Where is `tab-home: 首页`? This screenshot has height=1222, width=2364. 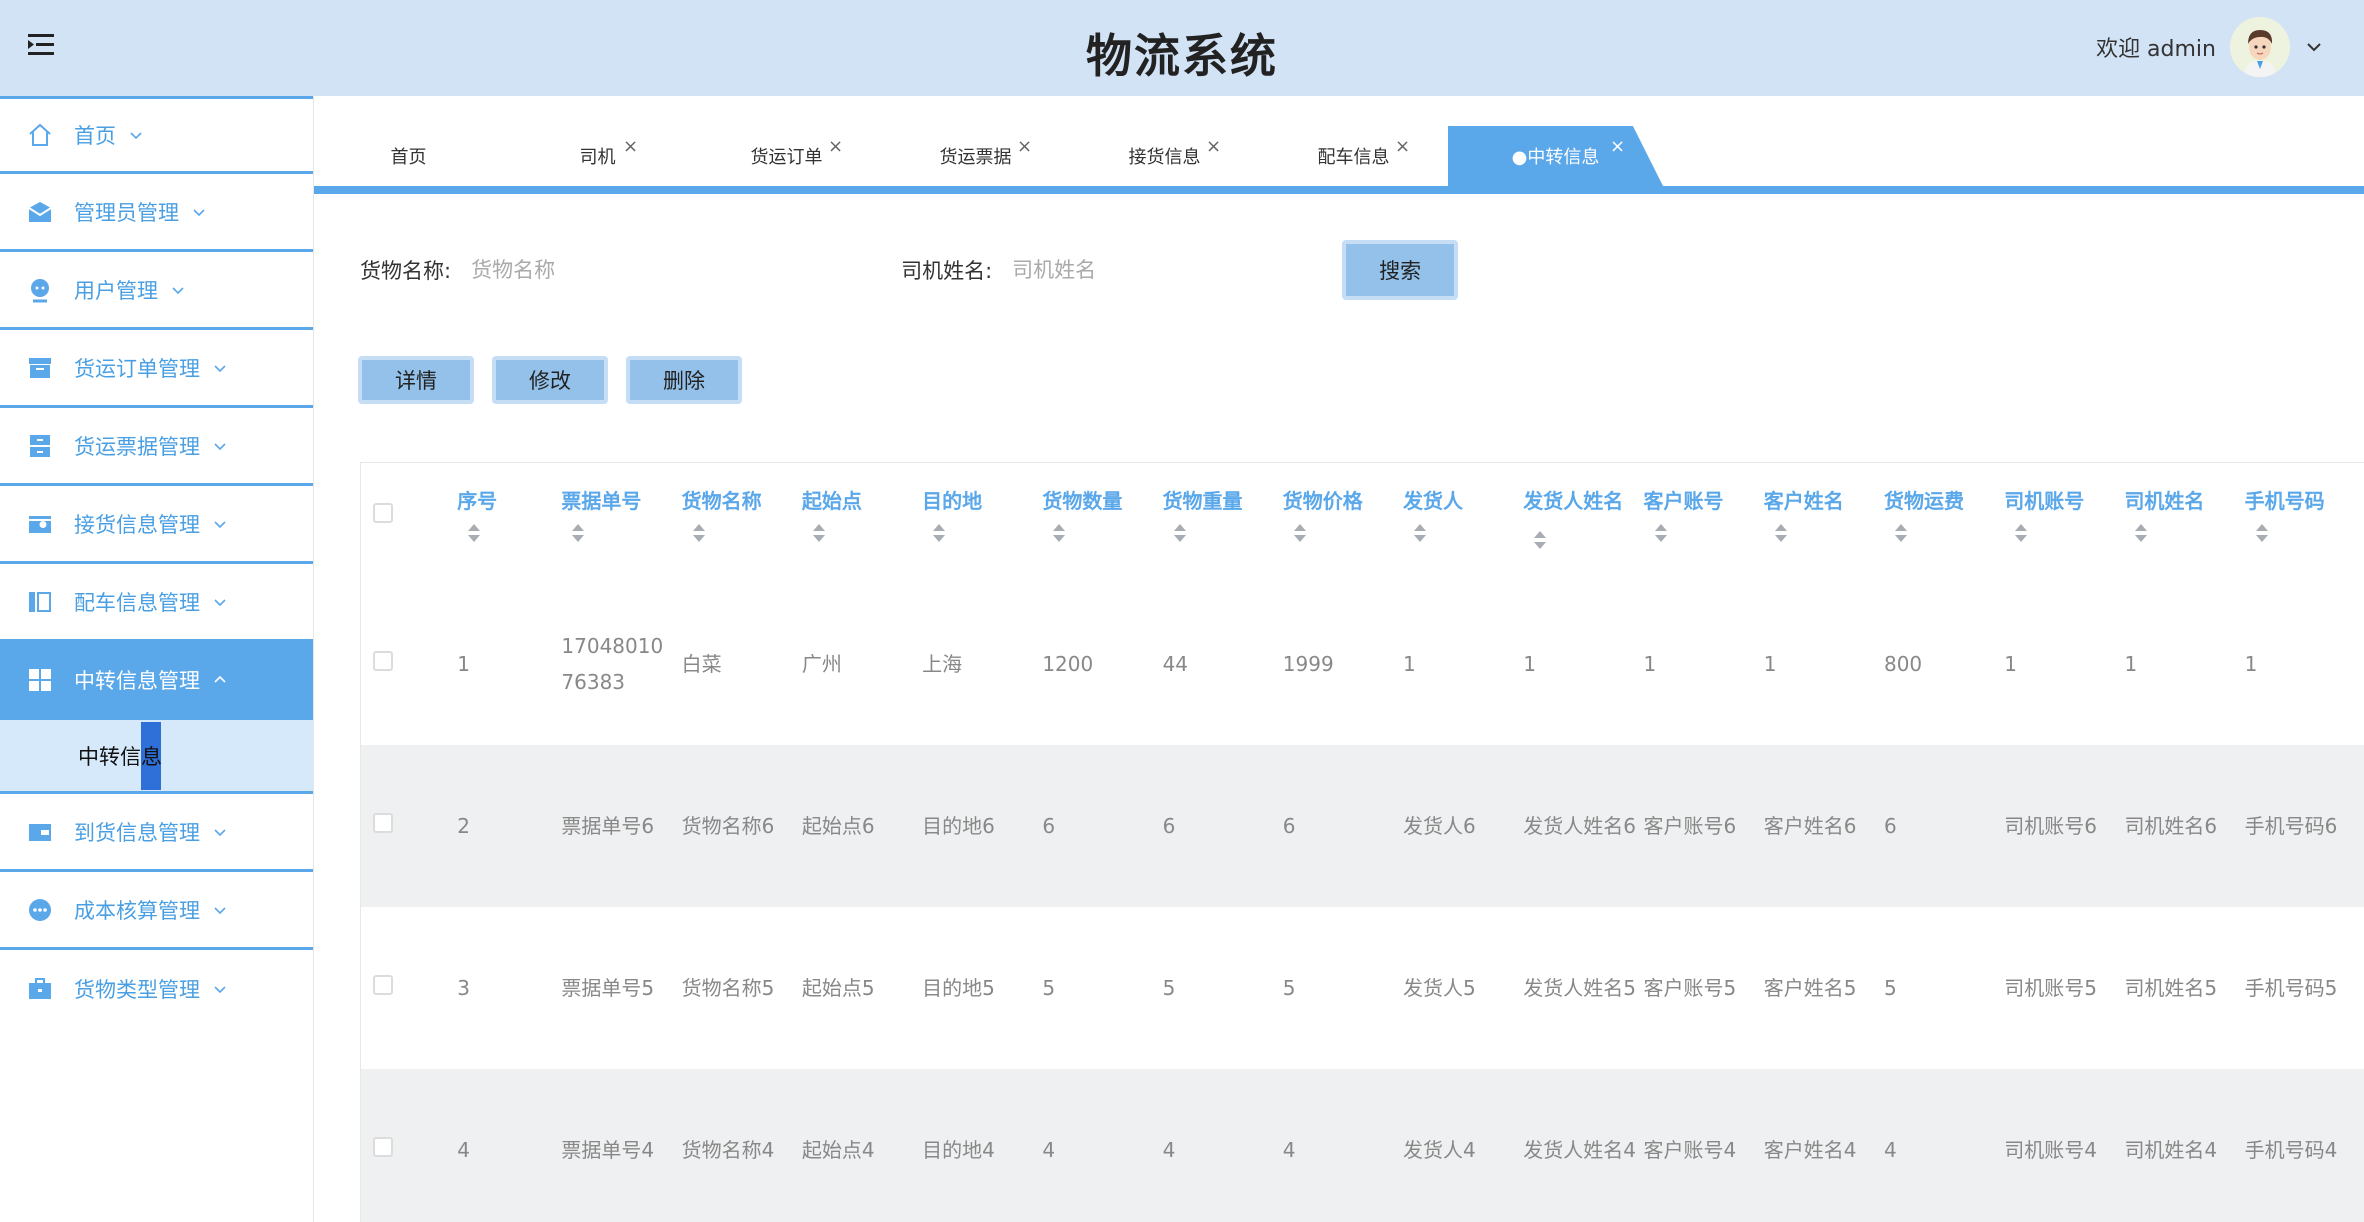 tab-home: 首页 is located at coordinates (408, 156).